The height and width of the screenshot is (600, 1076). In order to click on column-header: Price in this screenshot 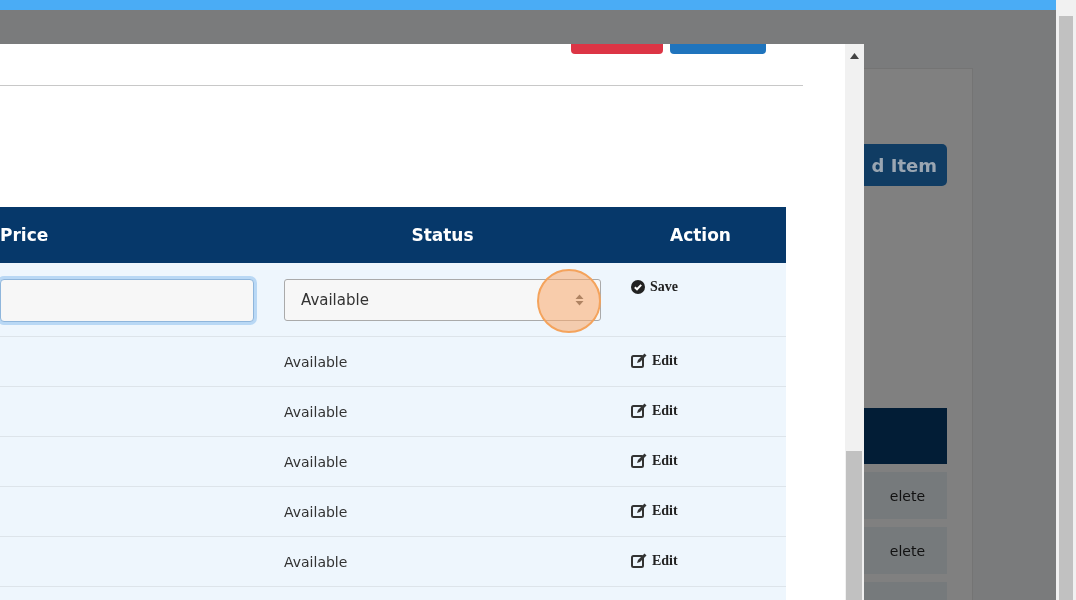, I will do `click(24, 235)`.